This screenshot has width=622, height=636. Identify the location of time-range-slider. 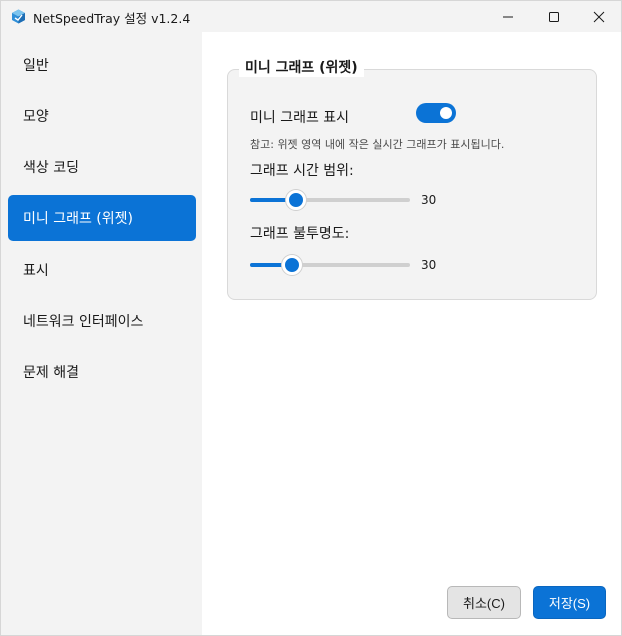
(330, 200).